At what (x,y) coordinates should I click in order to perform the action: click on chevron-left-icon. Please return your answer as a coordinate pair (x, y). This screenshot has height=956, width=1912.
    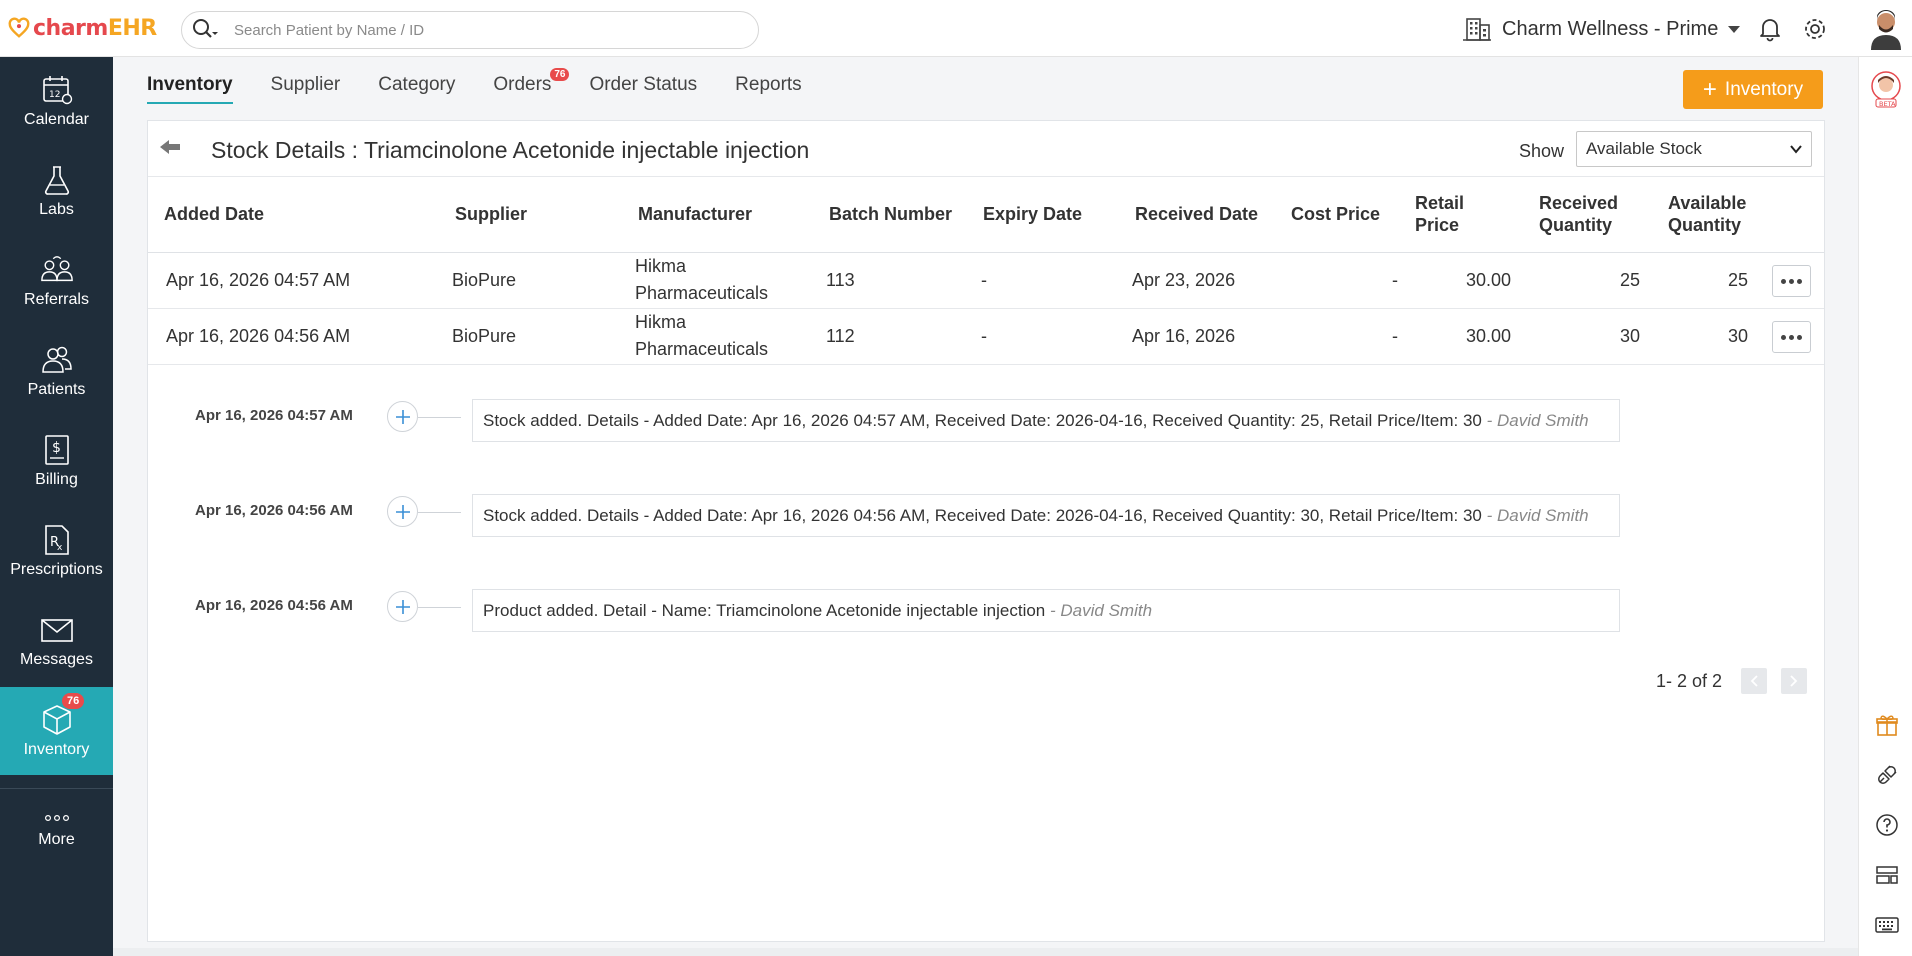
    Looking at the image, I should click on (1754, 681).